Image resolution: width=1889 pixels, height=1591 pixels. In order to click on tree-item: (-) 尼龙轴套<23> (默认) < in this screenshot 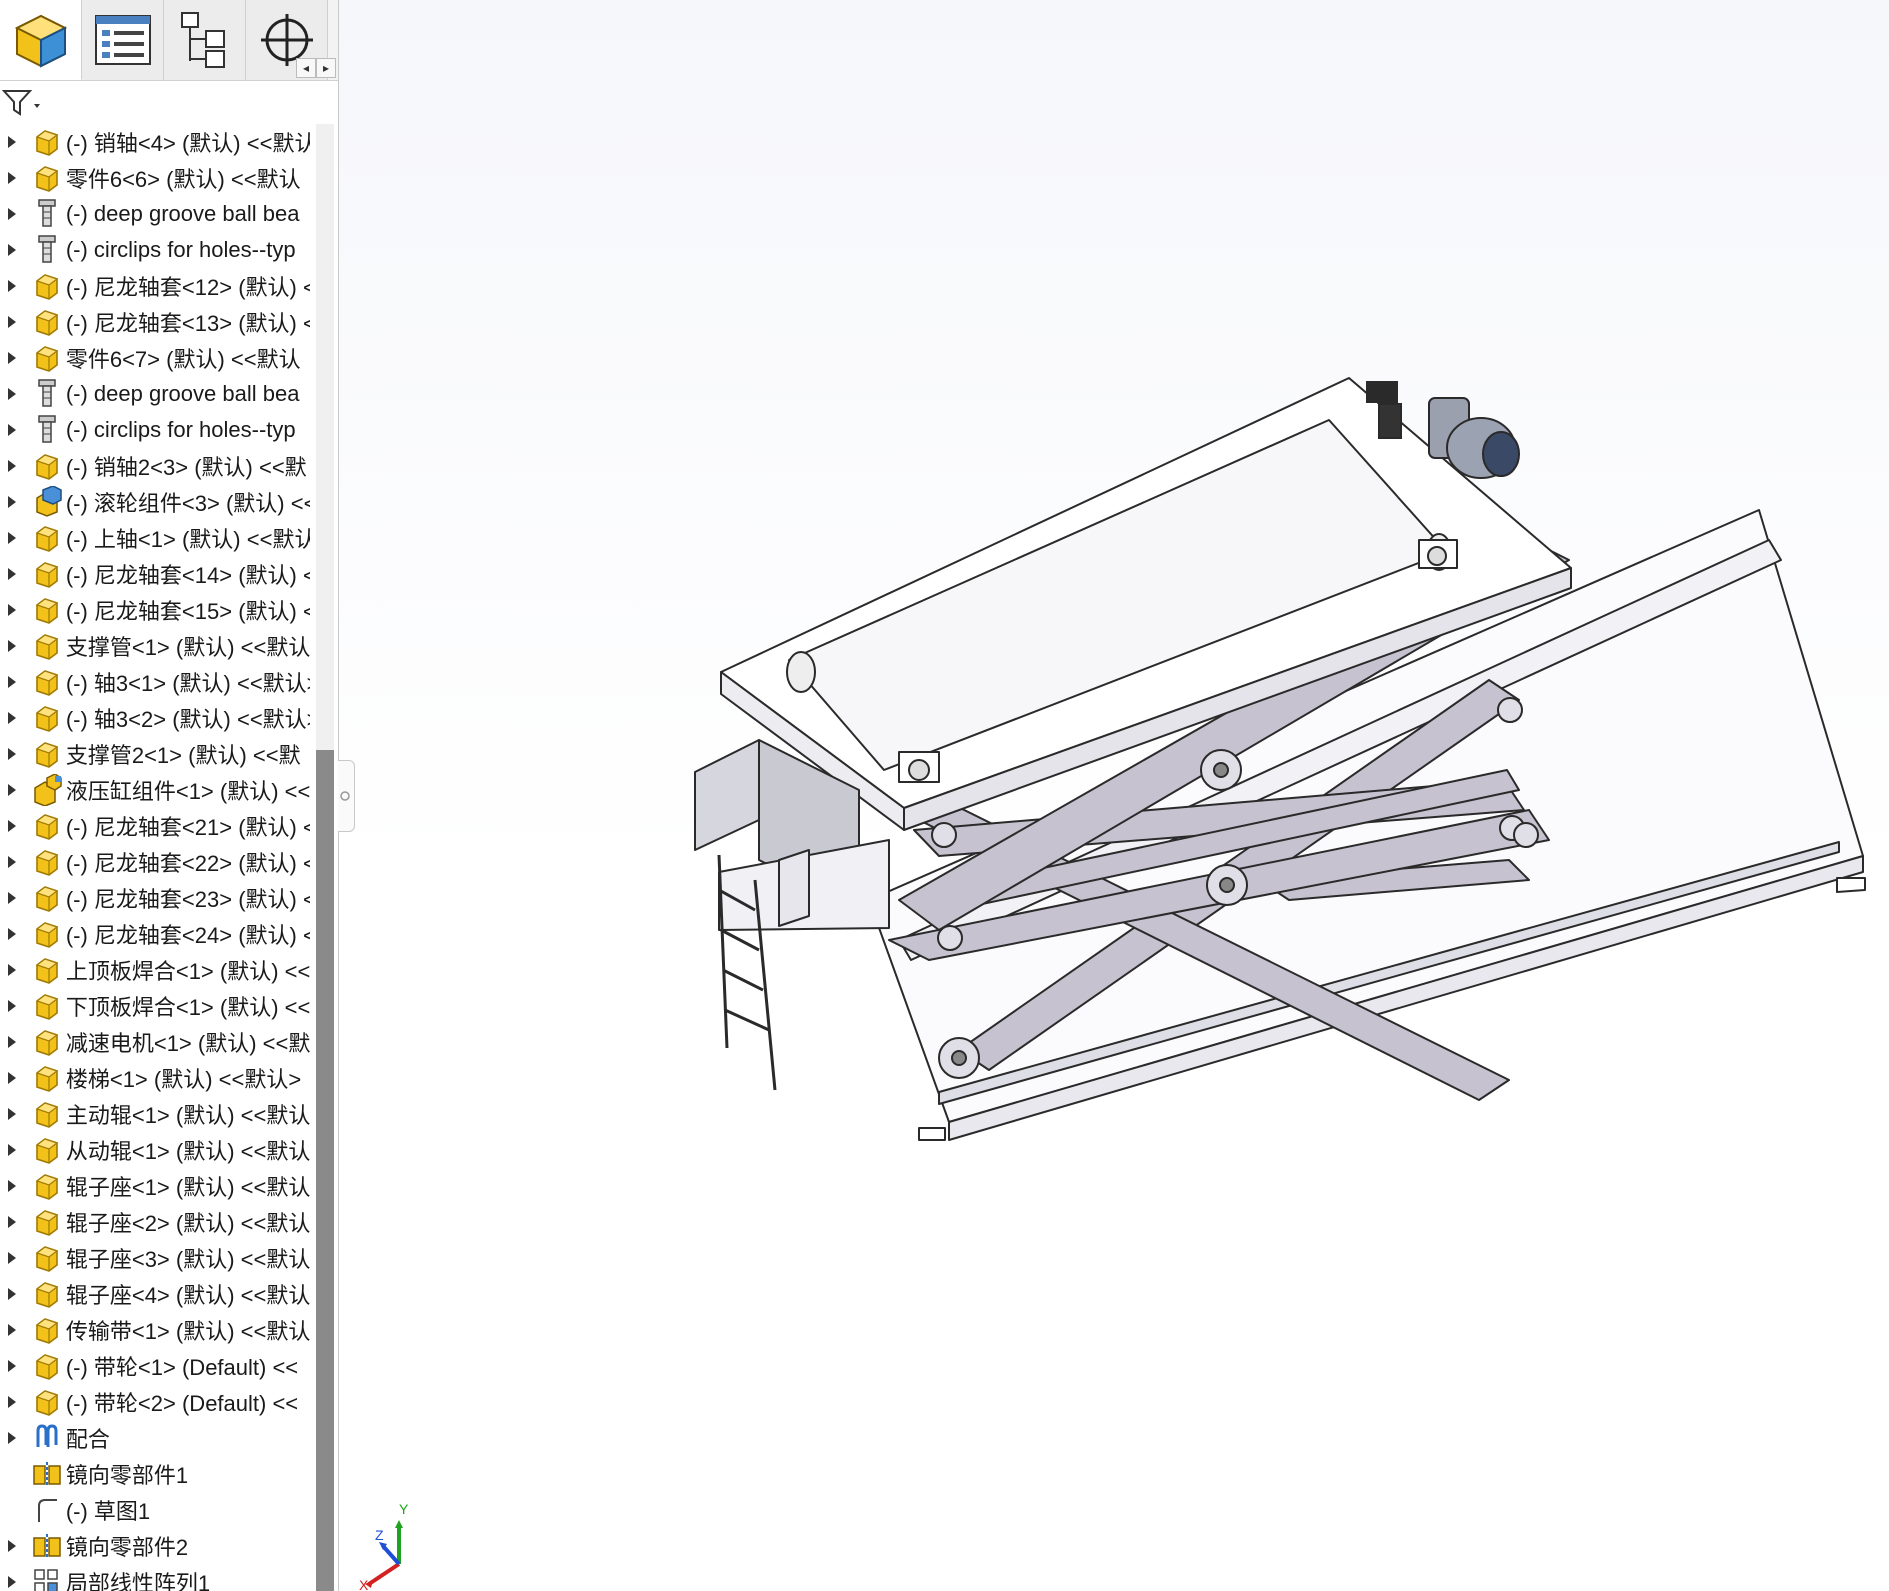, I will do `click(155, 898)`.